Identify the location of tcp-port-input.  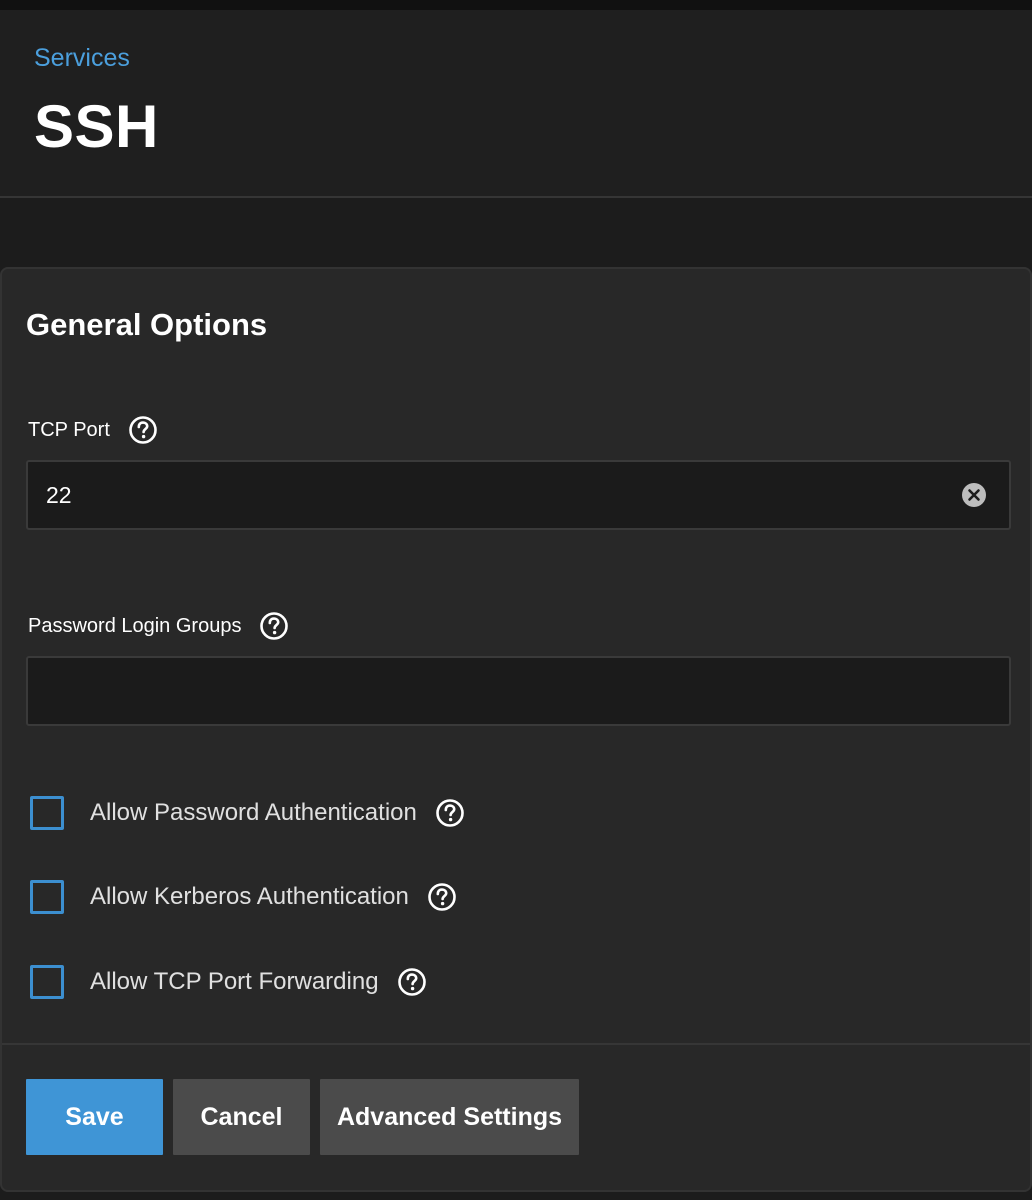
(496, 495).